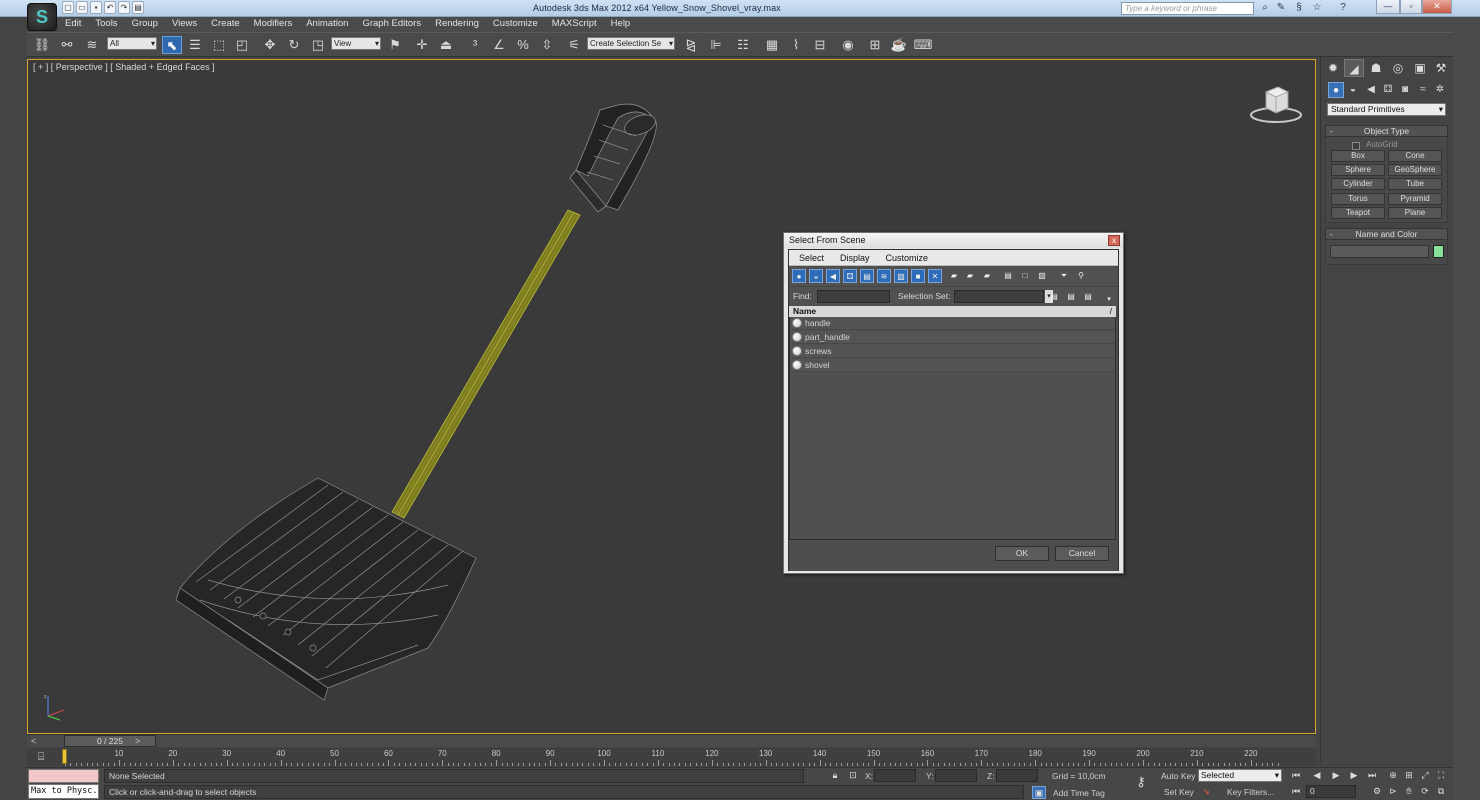 The height and width of the screenshot is (800, 1480). What do you see at coordinates (68, 7) in the screenshot?
I see `new-file-icon: ▢` at bounding box center [68, 7].